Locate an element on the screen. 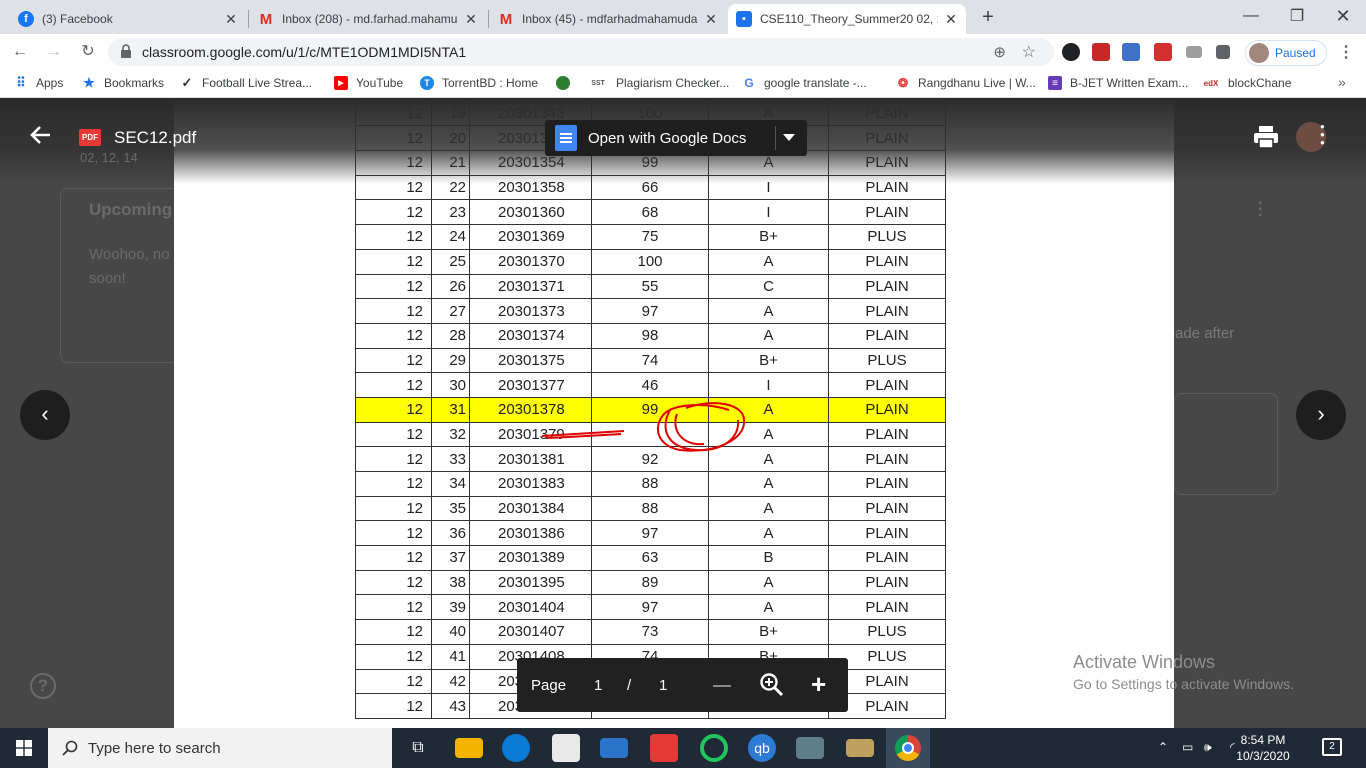 The width and height of the screenshot is (1366, 768). youtube-icon: ▶ is located at coordinates (341, 83).